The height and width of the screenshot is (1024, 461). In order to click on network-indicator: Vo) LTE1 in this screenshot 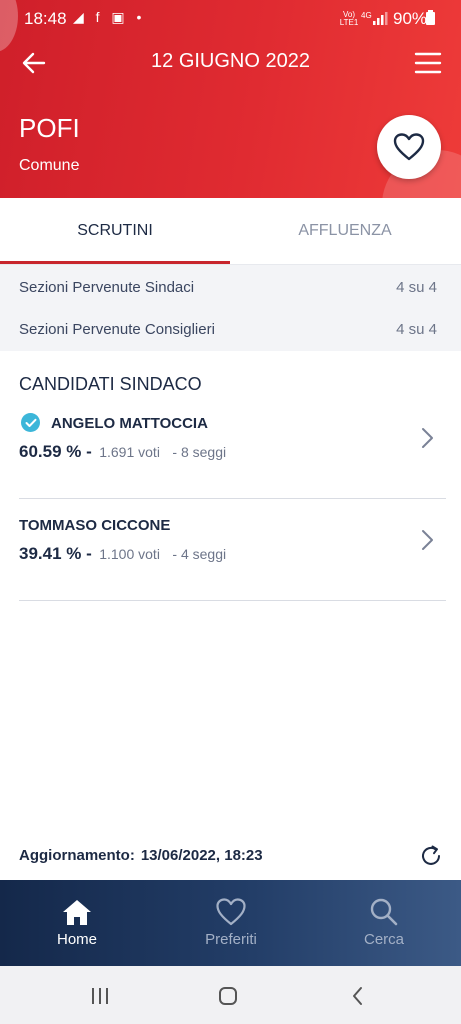, I will do `click(349, 19)`.